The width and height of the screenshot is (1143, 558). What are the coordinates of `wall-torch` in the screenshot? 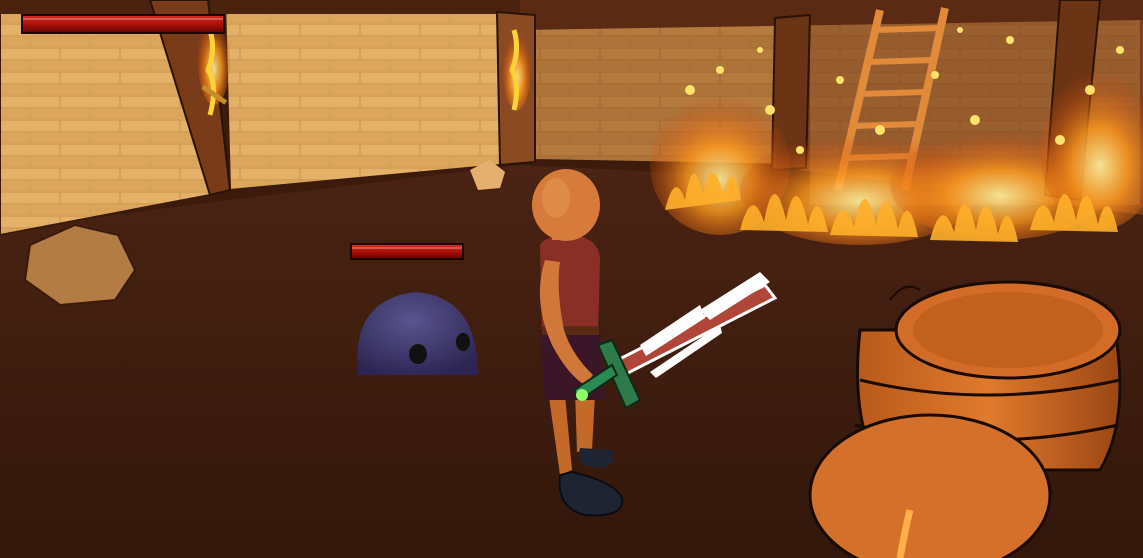 It's located at (517, 70).